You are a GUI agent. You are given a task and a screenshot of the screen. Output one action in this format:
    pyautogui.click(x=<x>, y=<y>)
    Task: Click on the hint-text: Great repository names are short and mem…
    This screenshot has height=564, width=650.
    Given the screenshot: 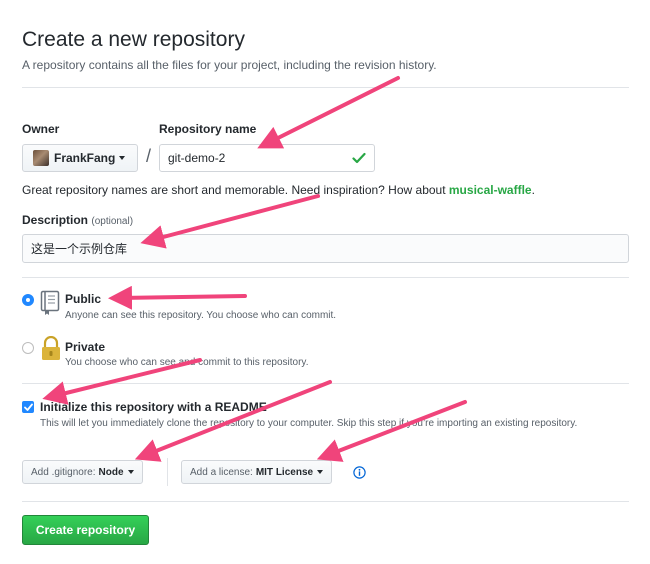 What is the action you would take?
    pyautogui.click(x=235, y=190)
    